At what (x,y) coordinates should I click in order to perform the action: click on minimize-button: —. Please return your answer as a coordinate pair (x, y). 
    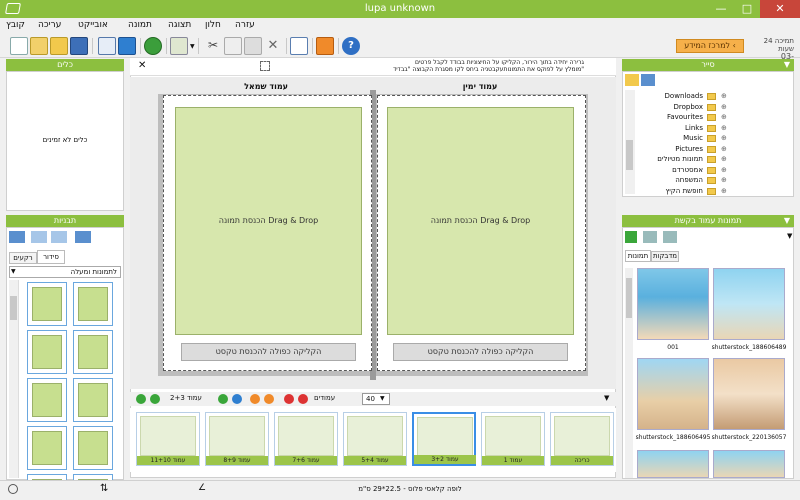
    Looking at the image, I should click on (721, 9).